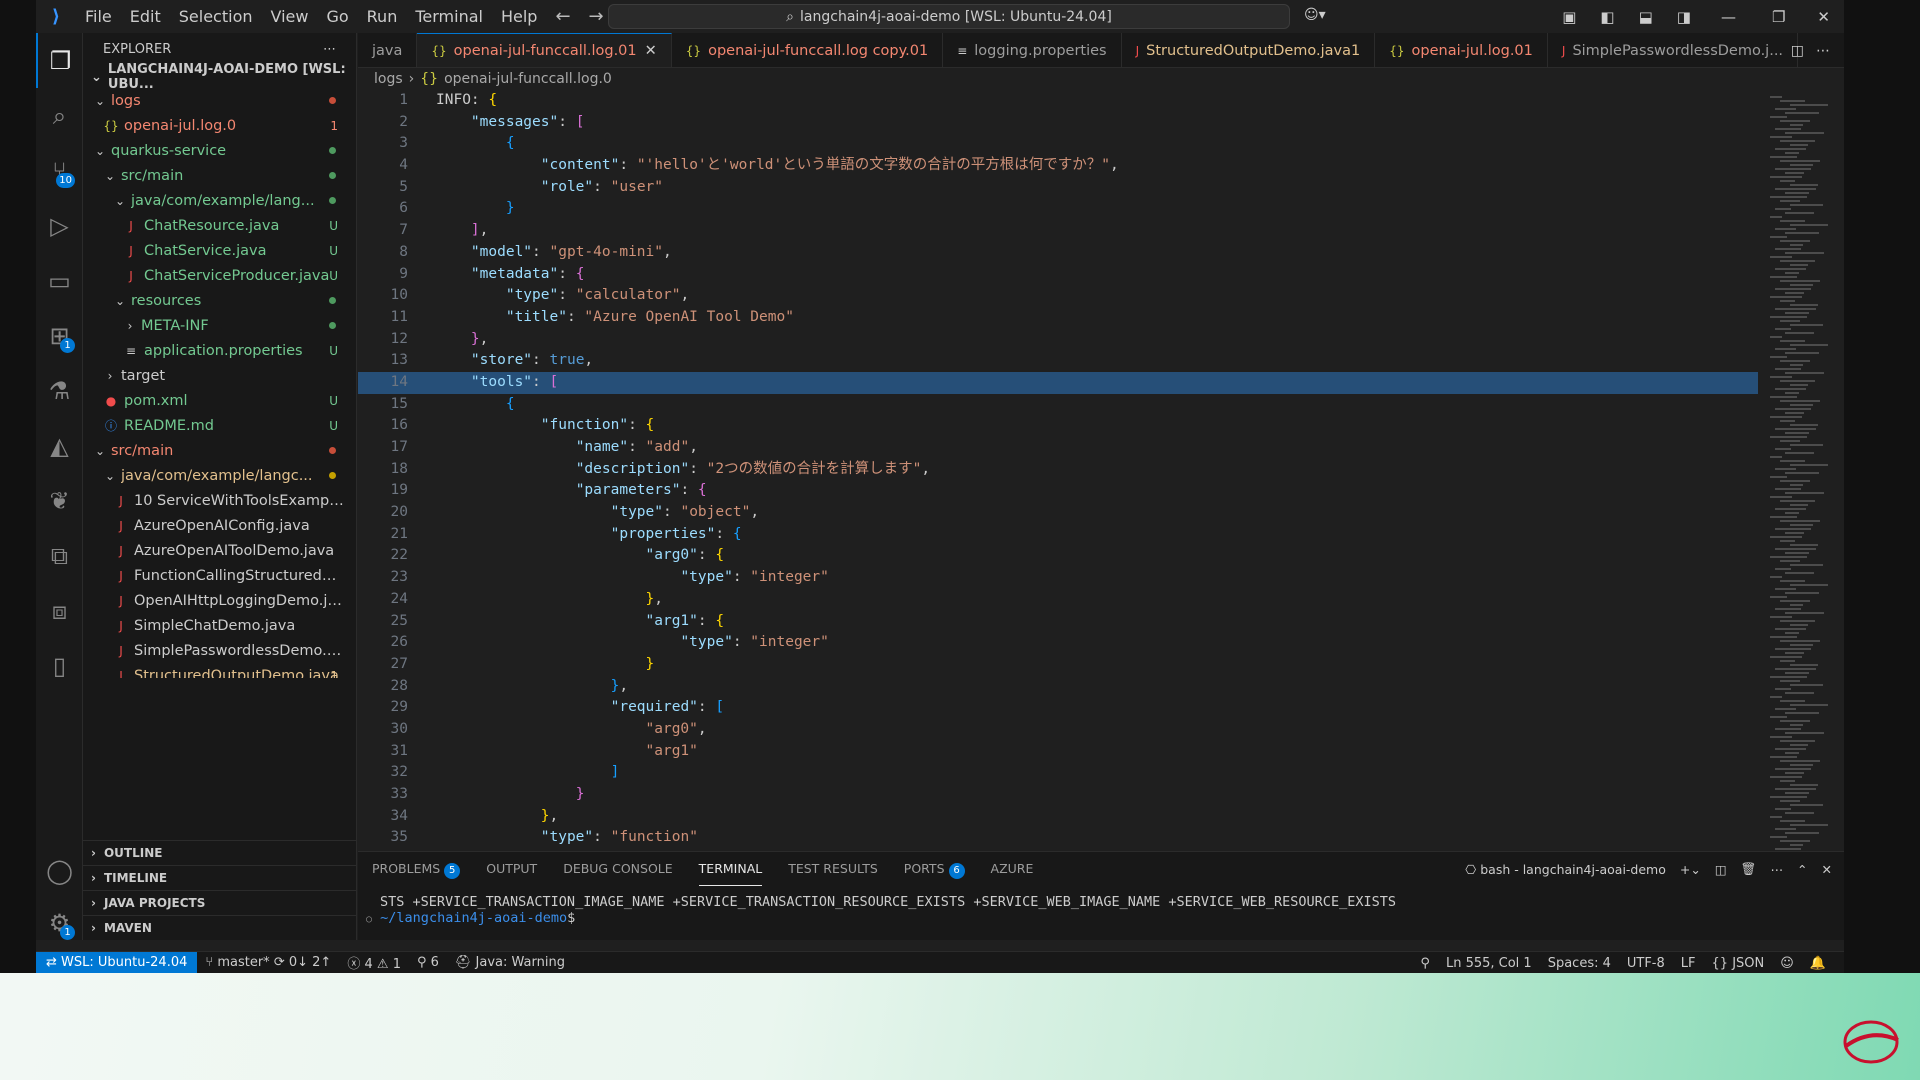 This screenshot has width=1920, height=1080. Describe the element at coordinates (1778, 17) in the screenshot. I see `restore-icon: ❐` at that location.